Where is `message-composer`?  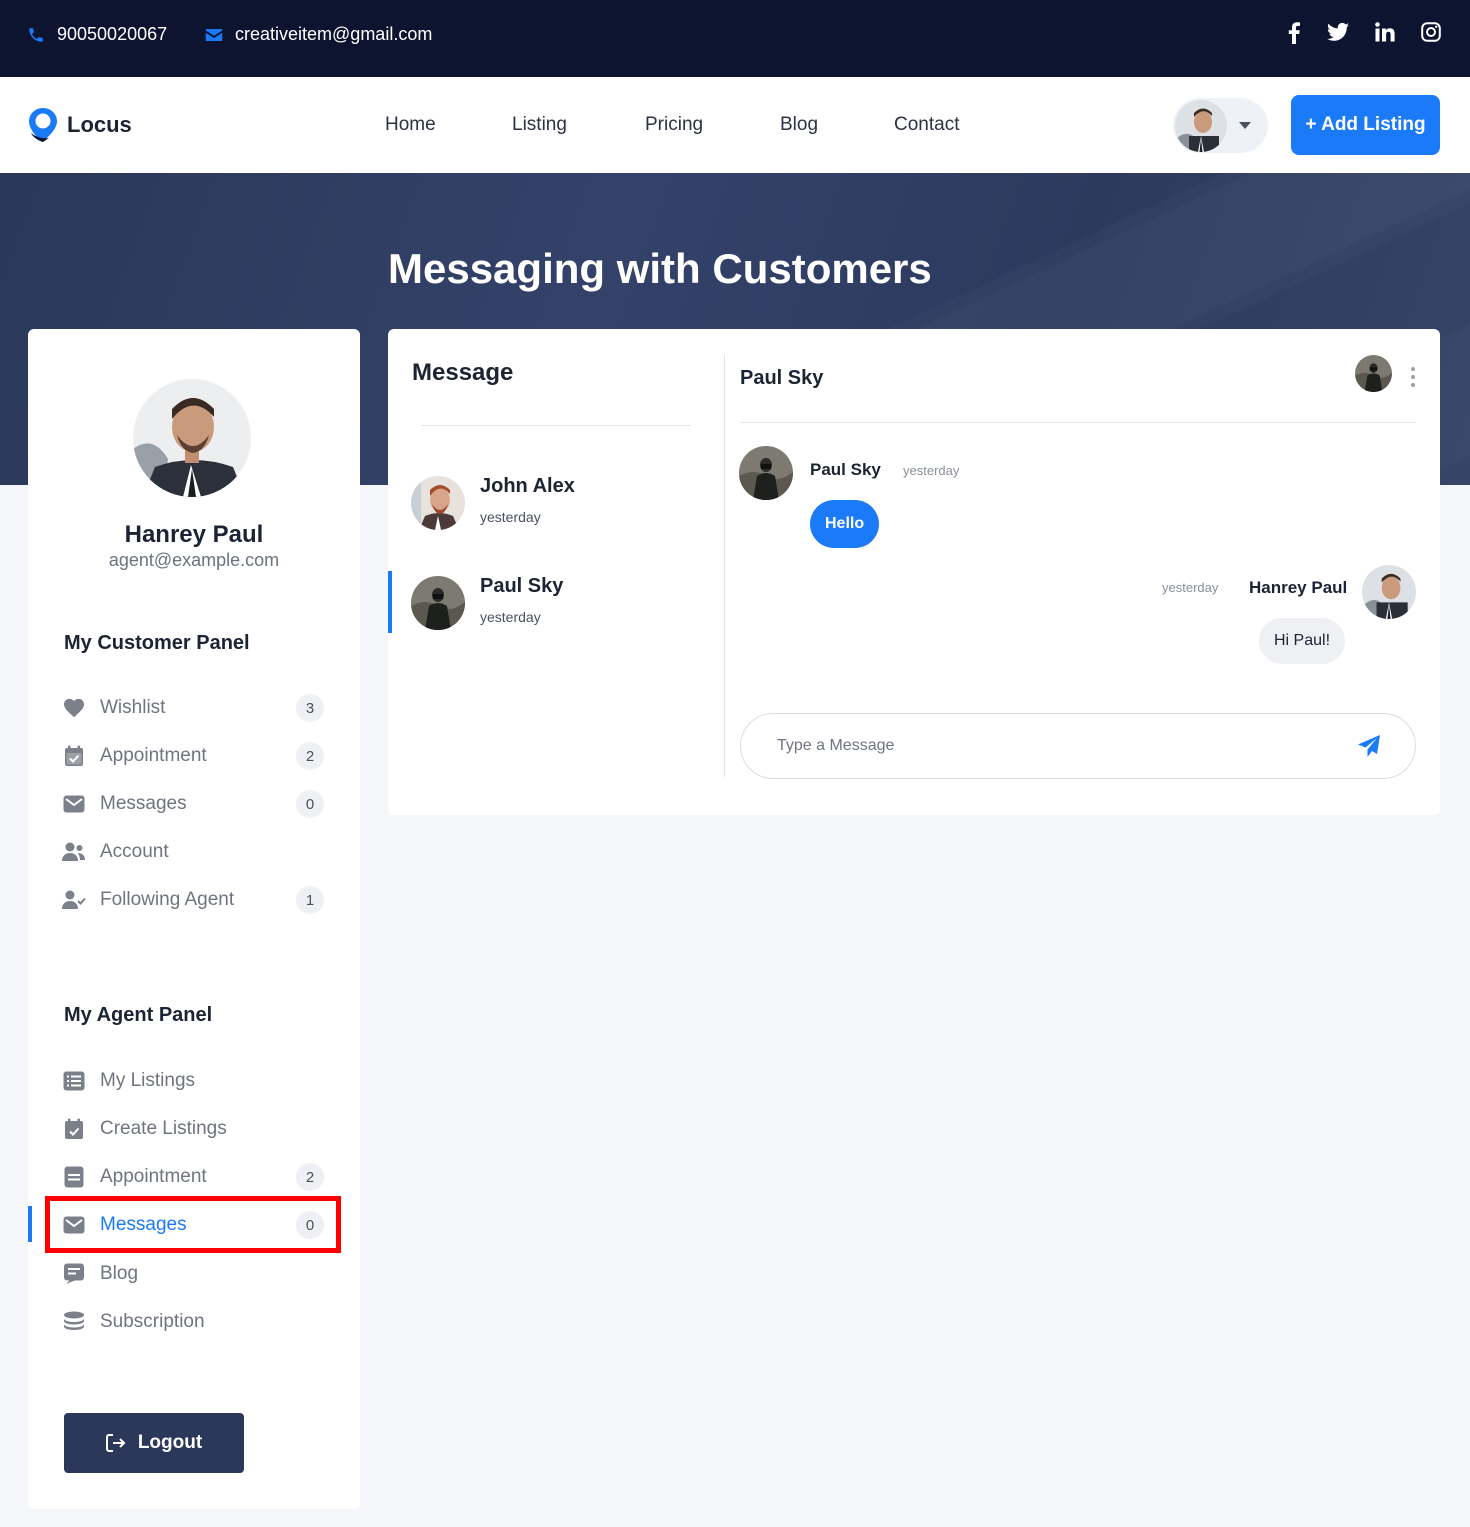 message-composer is located at coordinates (1078, 746).